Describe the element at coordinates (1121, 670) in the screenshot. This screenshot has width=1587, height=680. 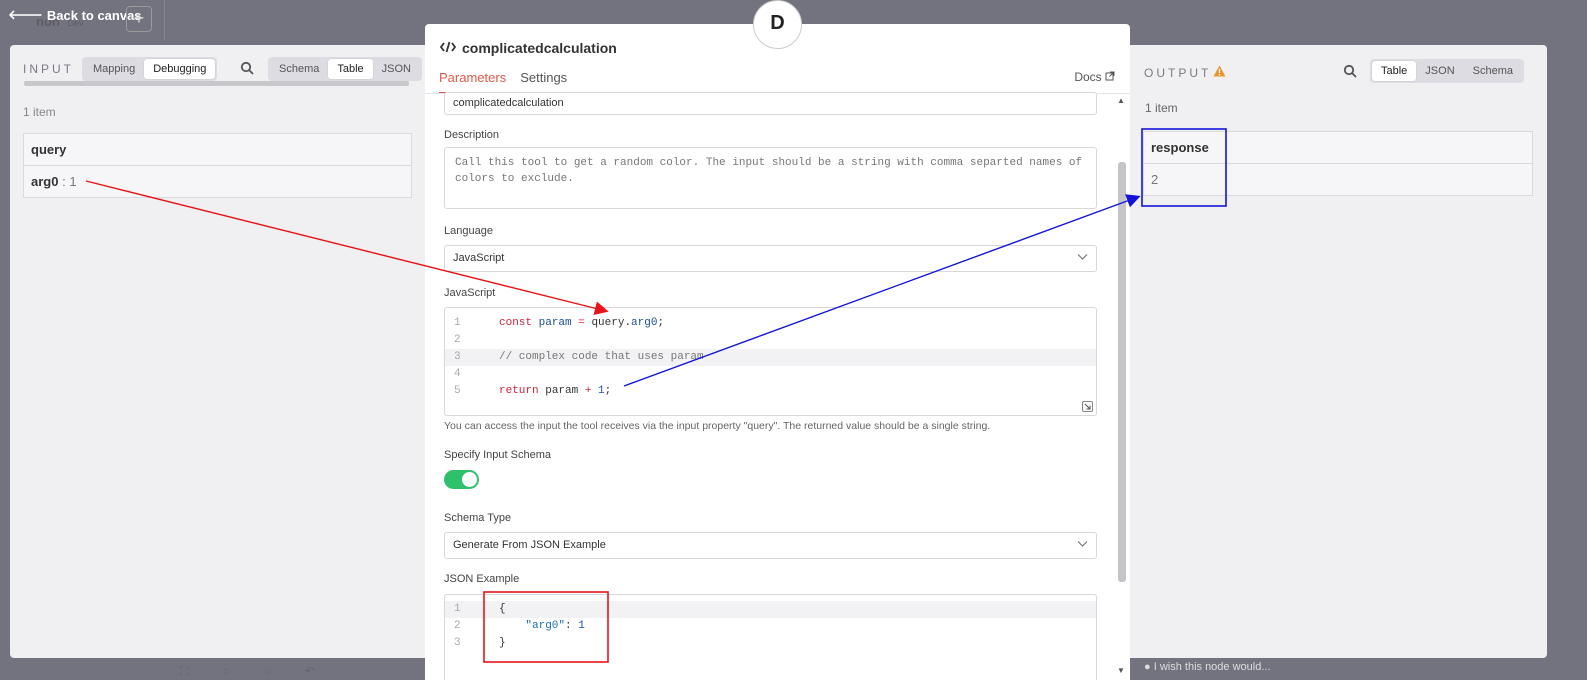
I see `scroll-down-icon: ▼` at that location.